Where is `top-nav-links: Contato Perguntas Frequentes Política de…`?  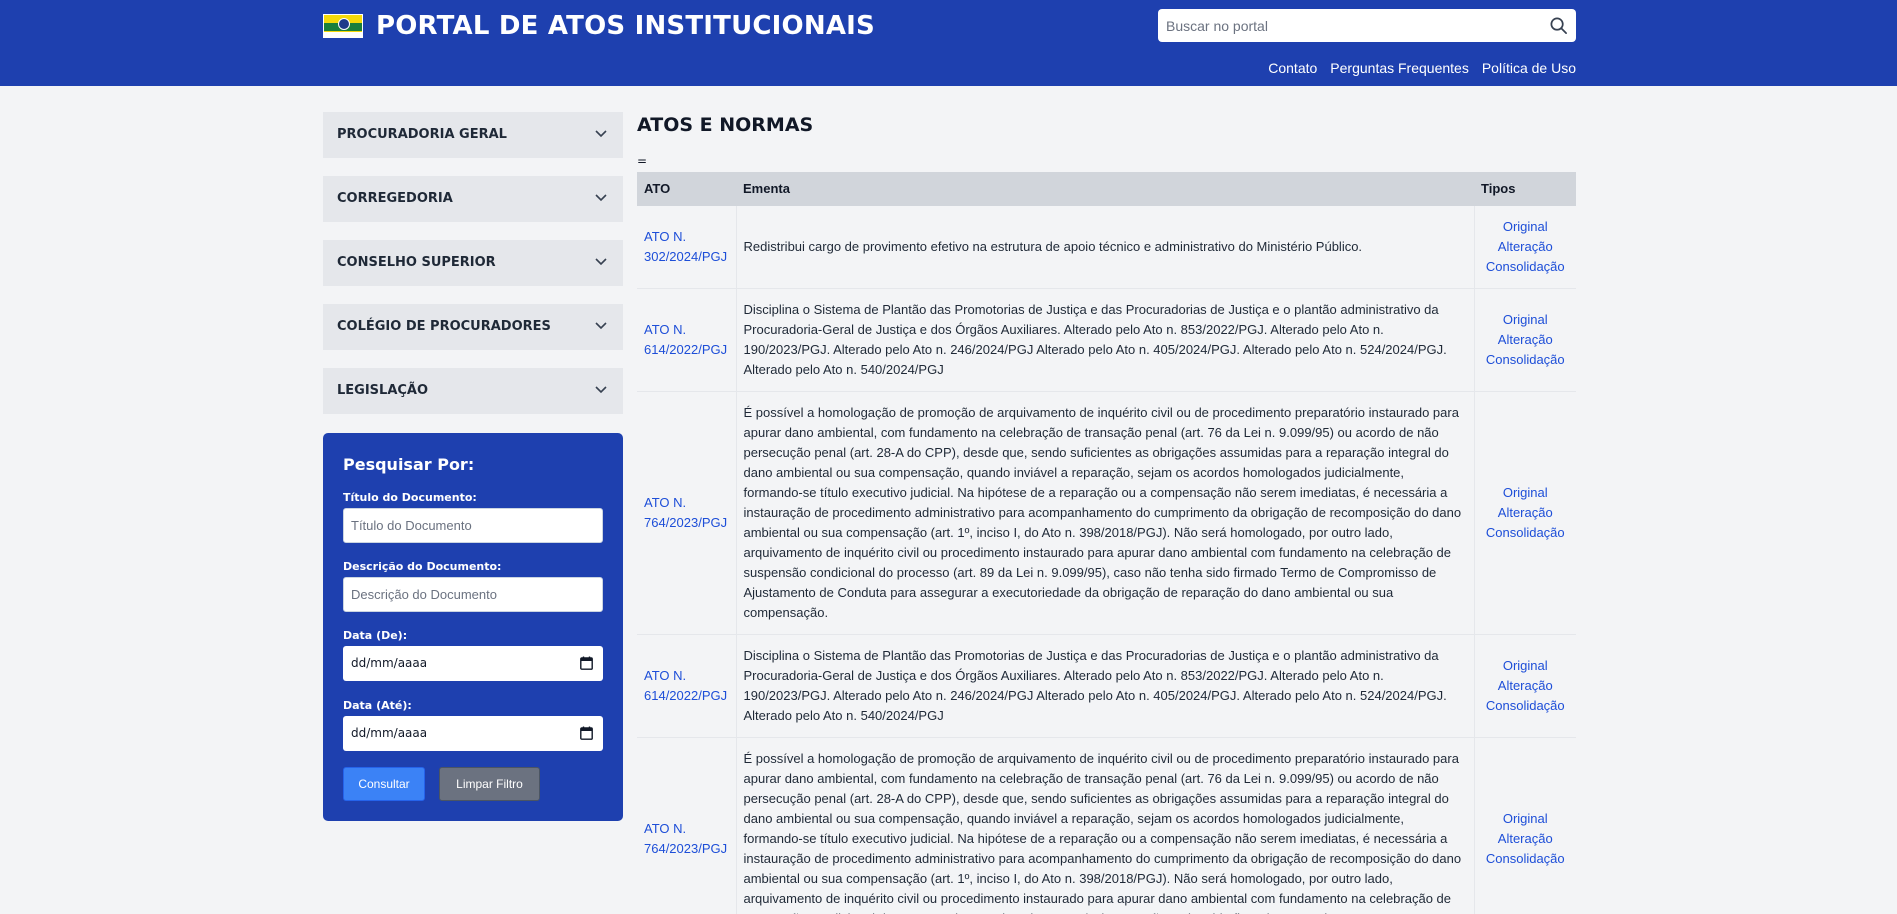 top-nav-links: Contato Perguntas Frequentes Política de… is located at coordinates (1422, 68).